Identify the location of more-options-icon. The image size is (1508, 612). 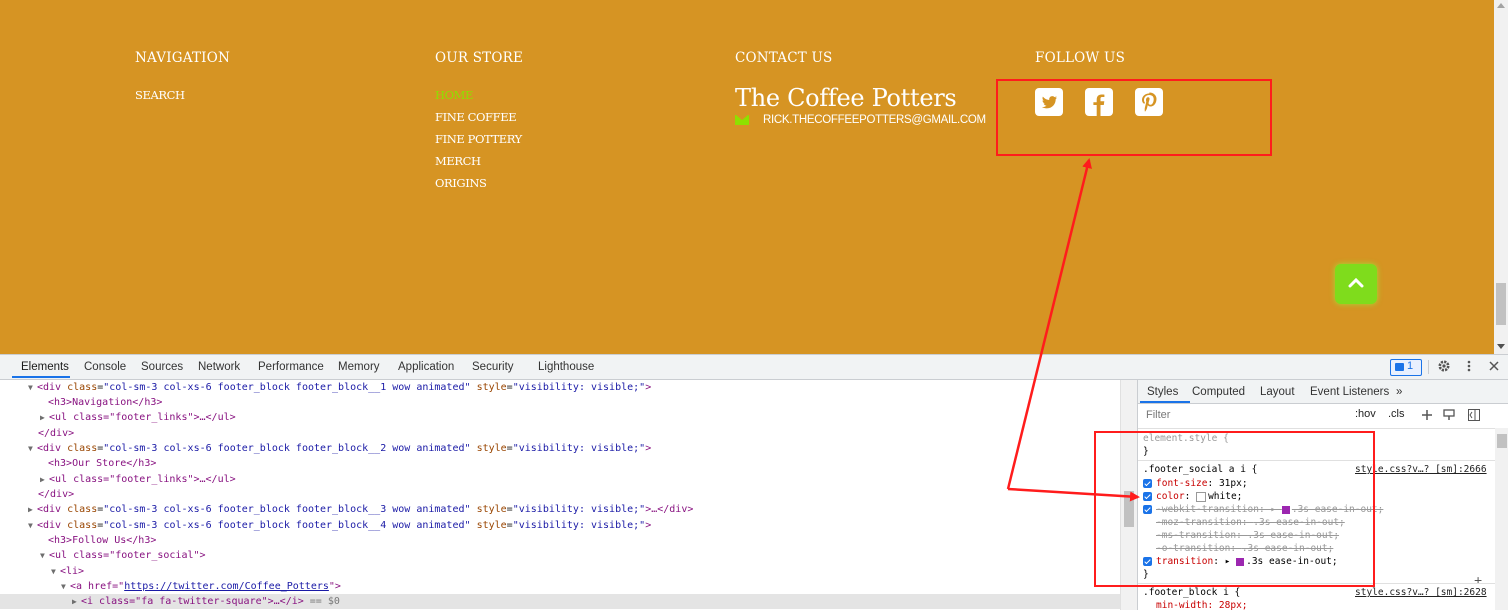
(1469, 366).